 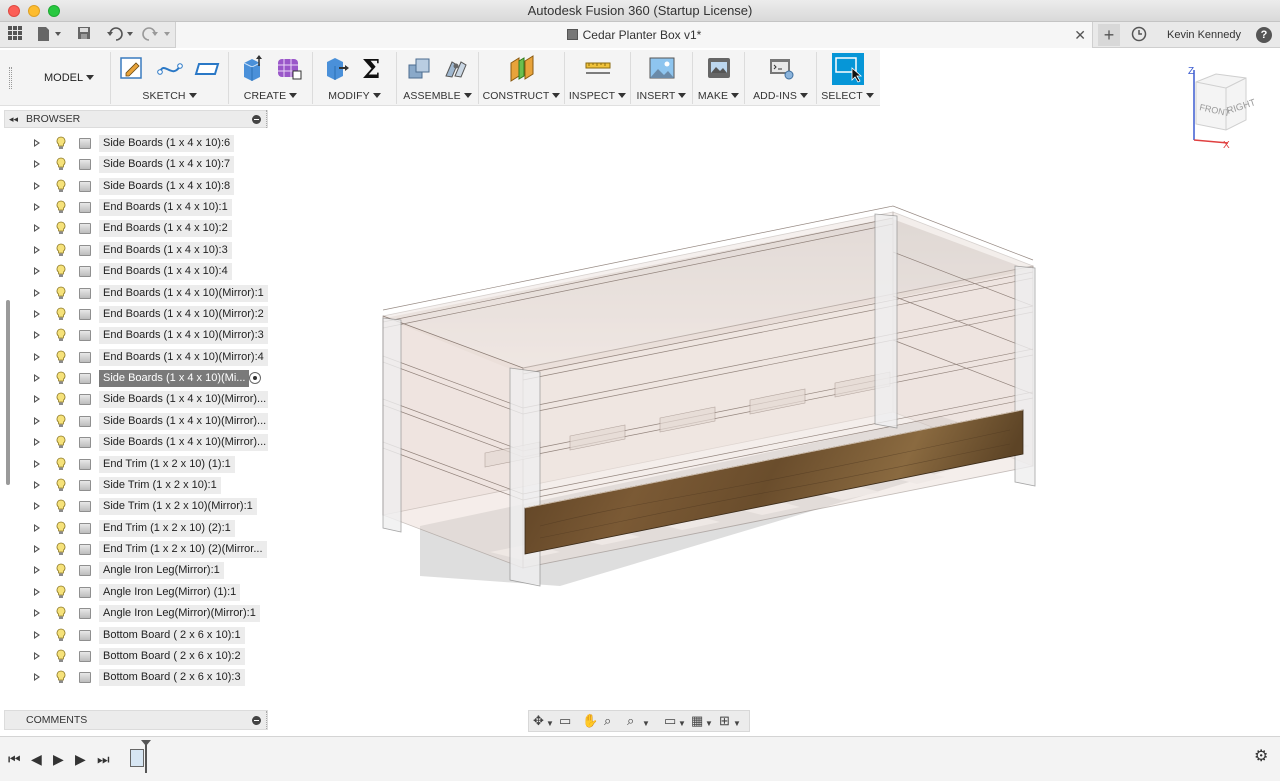 I want to click on help-button: ?, so click(x=1264, y=35).